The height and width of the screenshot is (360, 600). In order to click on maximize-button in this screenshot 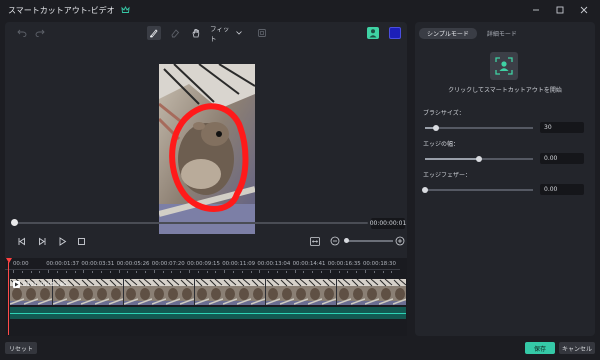, I will do `click(560, 10)`.